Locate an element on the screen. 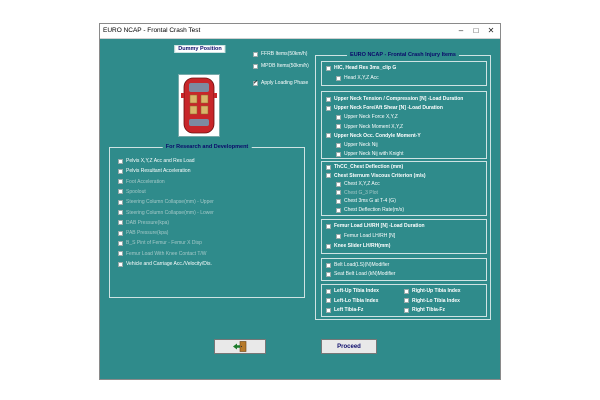 The width and height of the screenshot is (600, 400). close-icon: ✕ is located at coordinates (491, 30).